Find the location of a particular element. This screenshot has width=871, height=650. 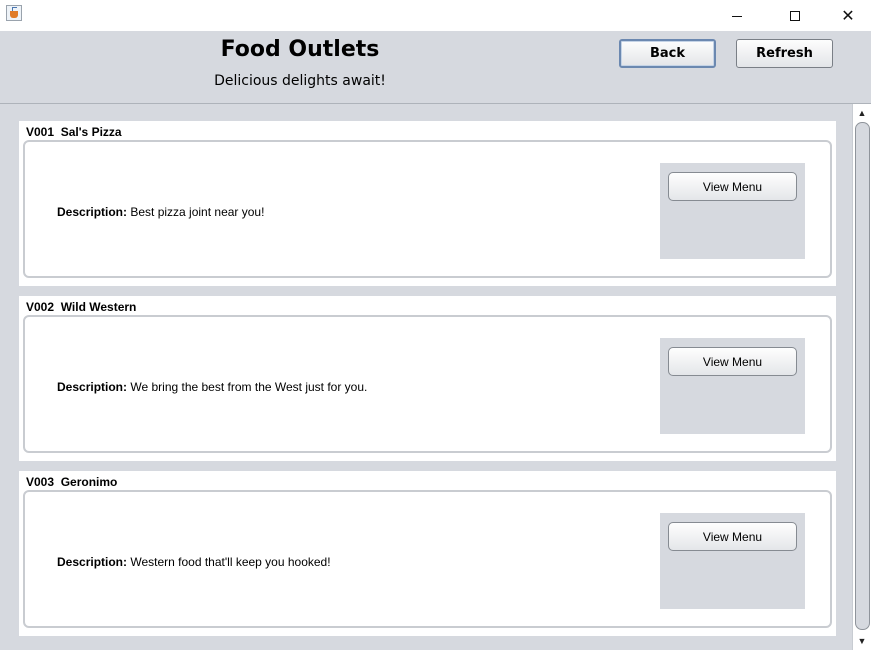

outlet-description: Description: Best pizza joint near you! is located at coordinates (160, 212).